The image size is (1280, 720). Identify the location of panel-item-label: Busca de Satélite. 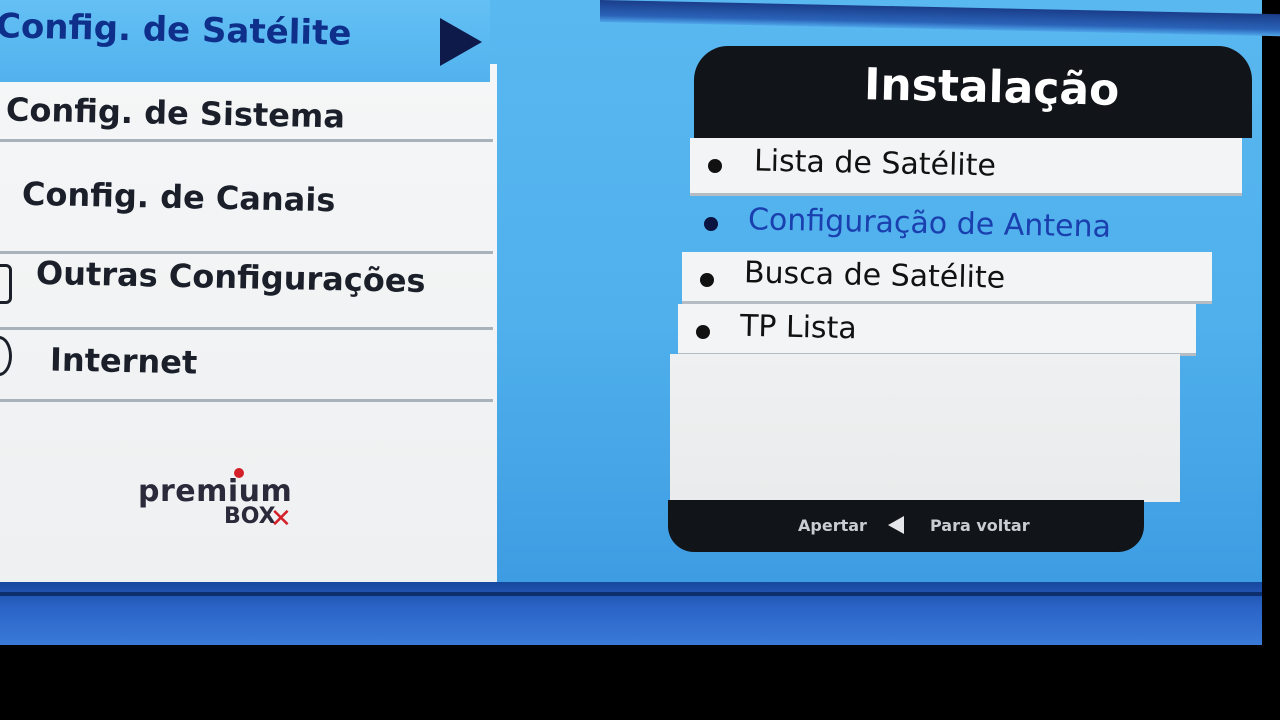
(874, 275).